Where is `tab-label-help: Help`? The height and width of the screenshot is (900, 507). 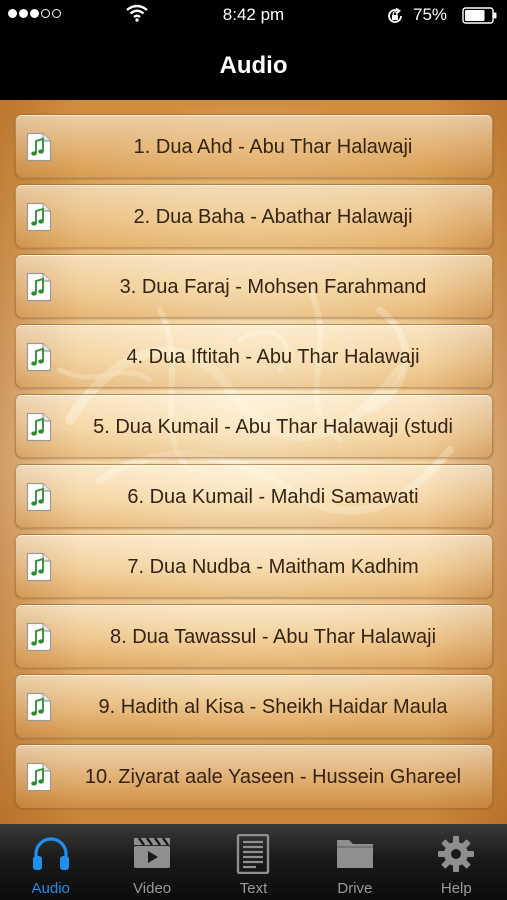
tab-label-help: Help is located at coordinates (456, 888).